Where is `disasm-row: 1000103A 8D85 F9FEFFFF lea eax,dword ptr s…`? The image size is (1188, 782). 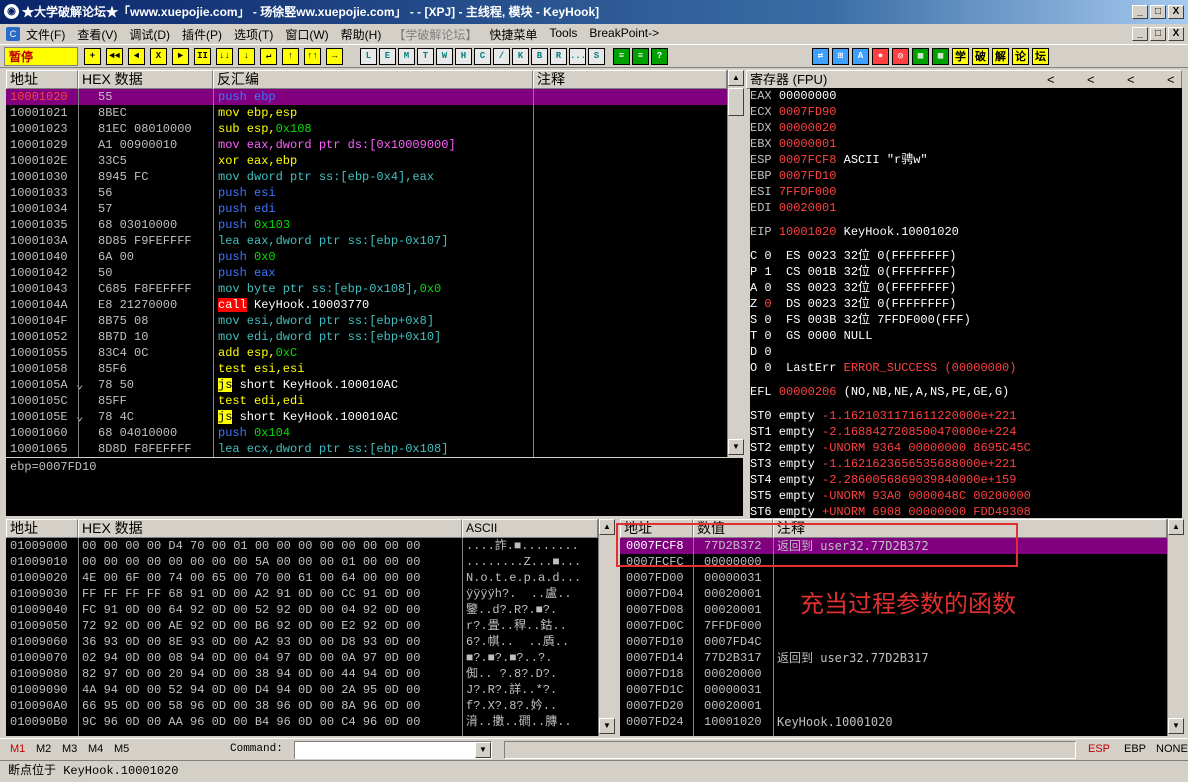
disasm-row: 1000103A 8D85 F9FEFFFF lea eax,dword ptr s… is located at coordinates (366, 241).